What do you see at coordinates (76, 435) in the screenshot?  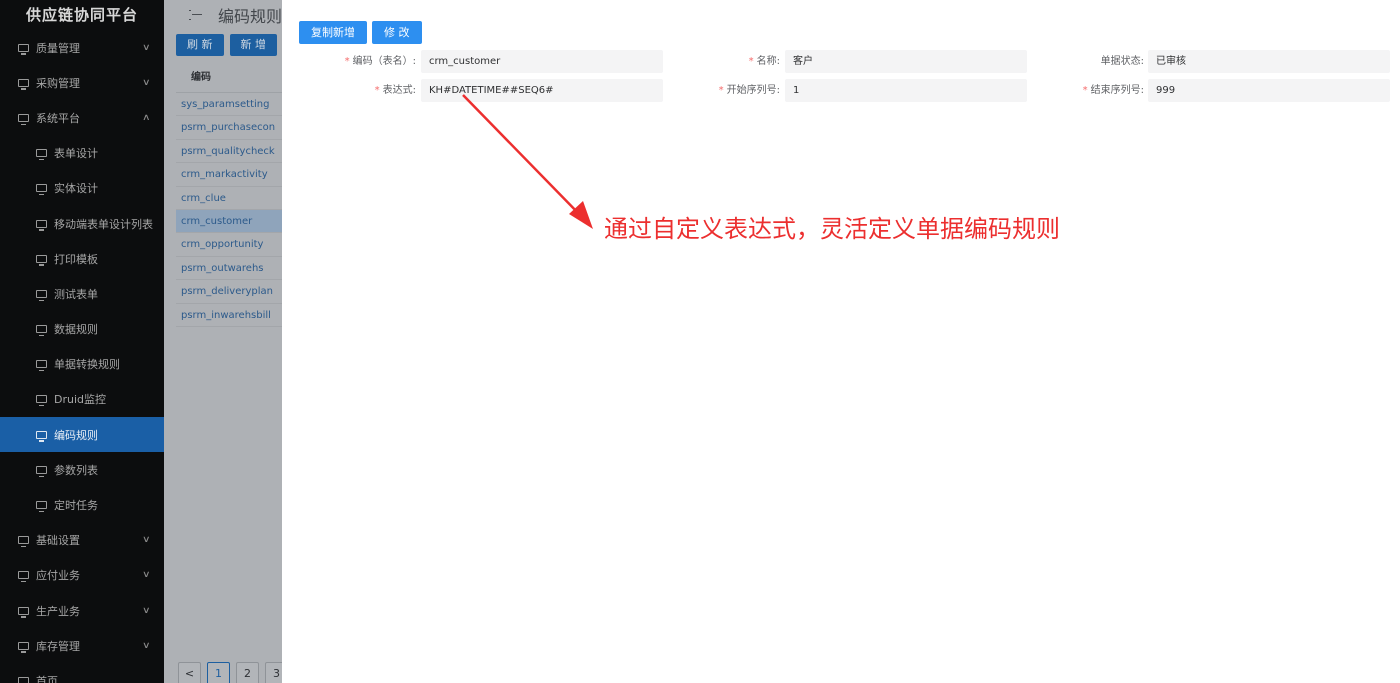 I see `sidebar-item-label: 编码规则` at bounding box center [76, 435].